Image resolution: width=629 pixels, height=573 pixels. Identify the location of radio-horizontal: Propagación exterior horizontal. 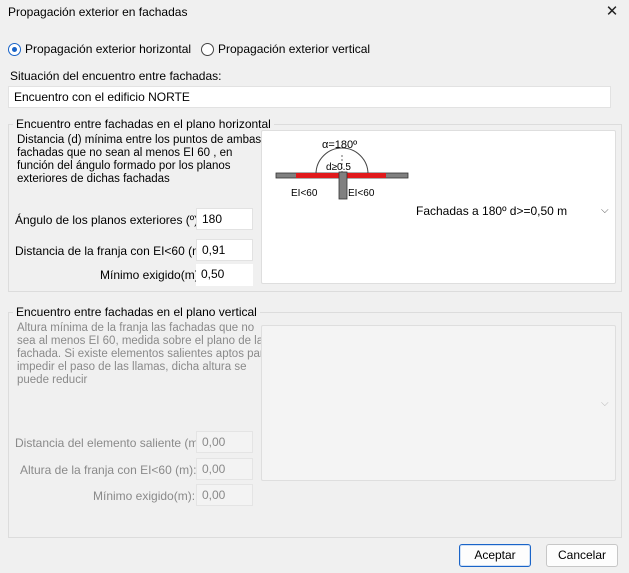
(99, 49).